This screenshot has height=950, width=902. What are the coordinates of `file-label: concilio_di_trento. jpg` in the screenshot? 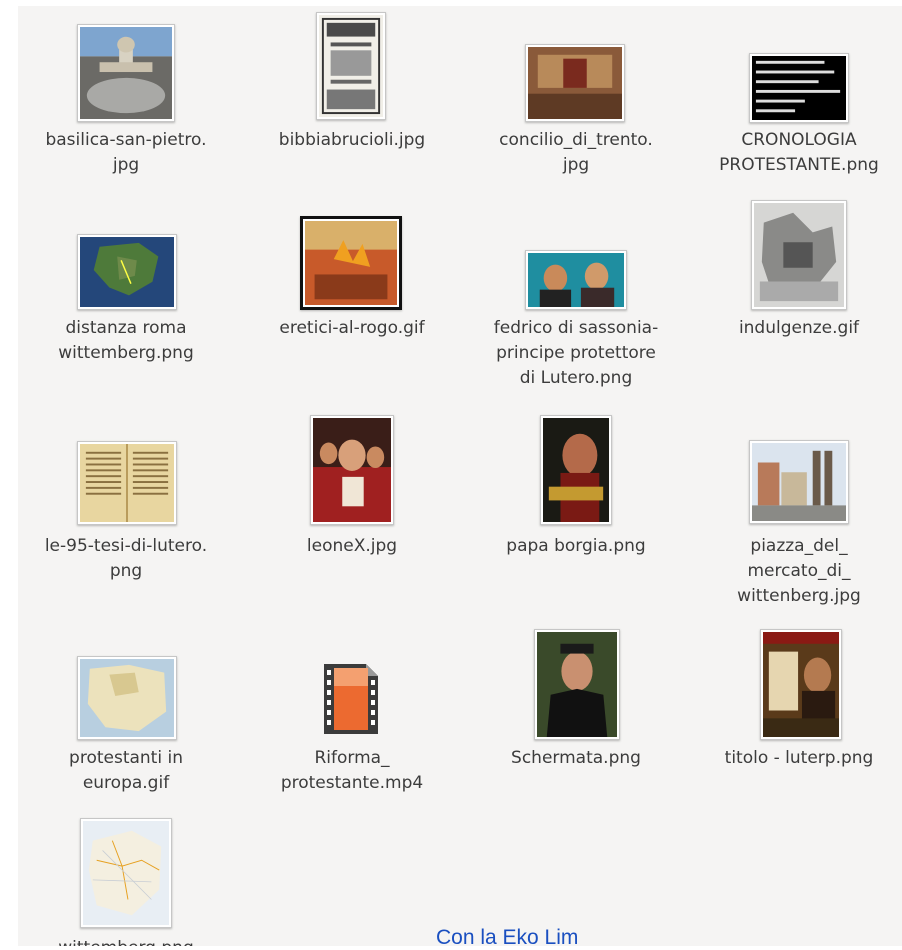 It's located at (576, 152).